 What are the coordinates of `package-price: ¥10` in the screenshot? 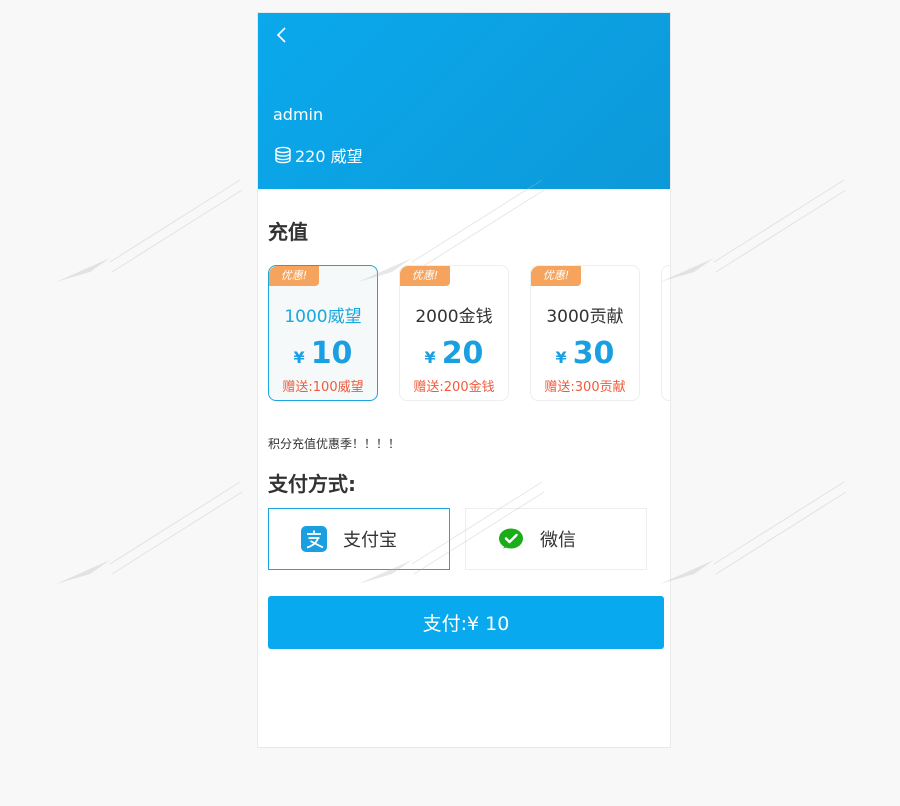 It's located at (323, 353).